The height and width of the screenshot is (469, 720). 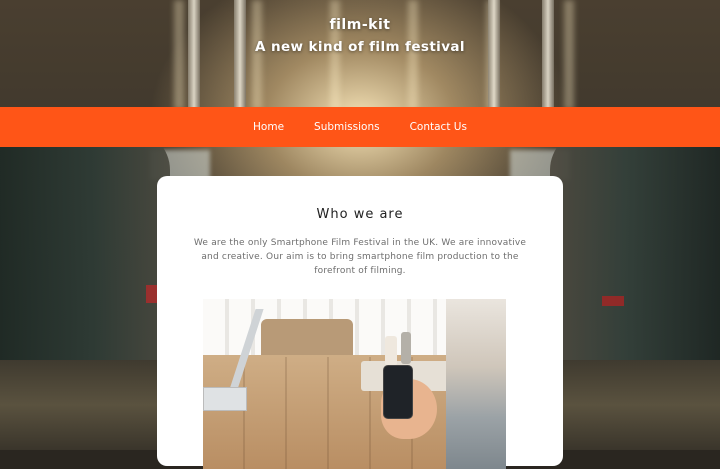 What do you see at coordinates (225, 399) in the screenshot?
I see `laptop-keyboard` at bounding box center [225, 399].